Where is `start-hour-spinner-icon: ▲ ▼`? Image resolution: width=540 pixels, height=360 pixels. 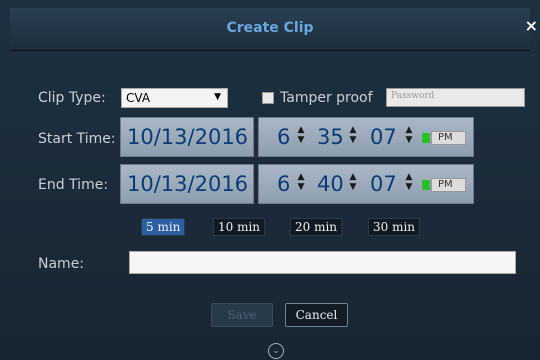
start-hour-spinner-icon: ▲ ▼ is located at coordinates (301, 138).